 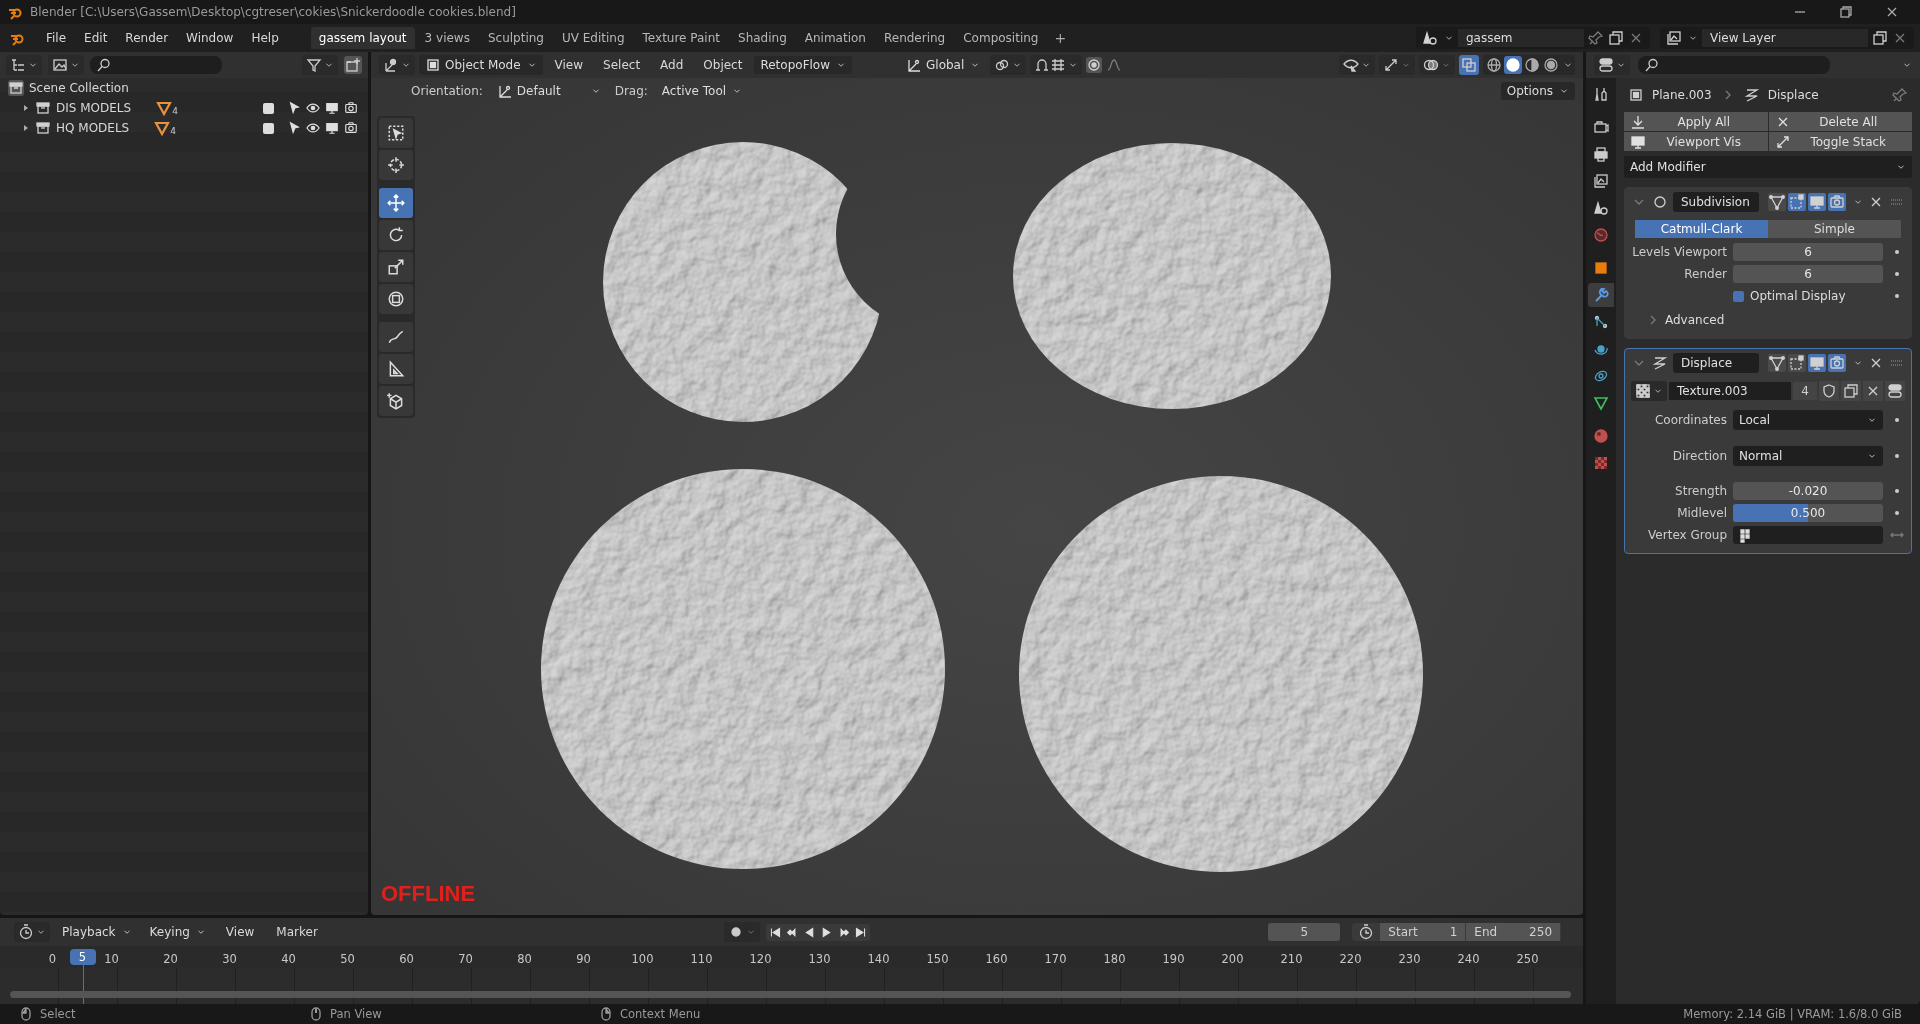 I want to click on disclosure-triangle-icon, so click(x=26, y=108).